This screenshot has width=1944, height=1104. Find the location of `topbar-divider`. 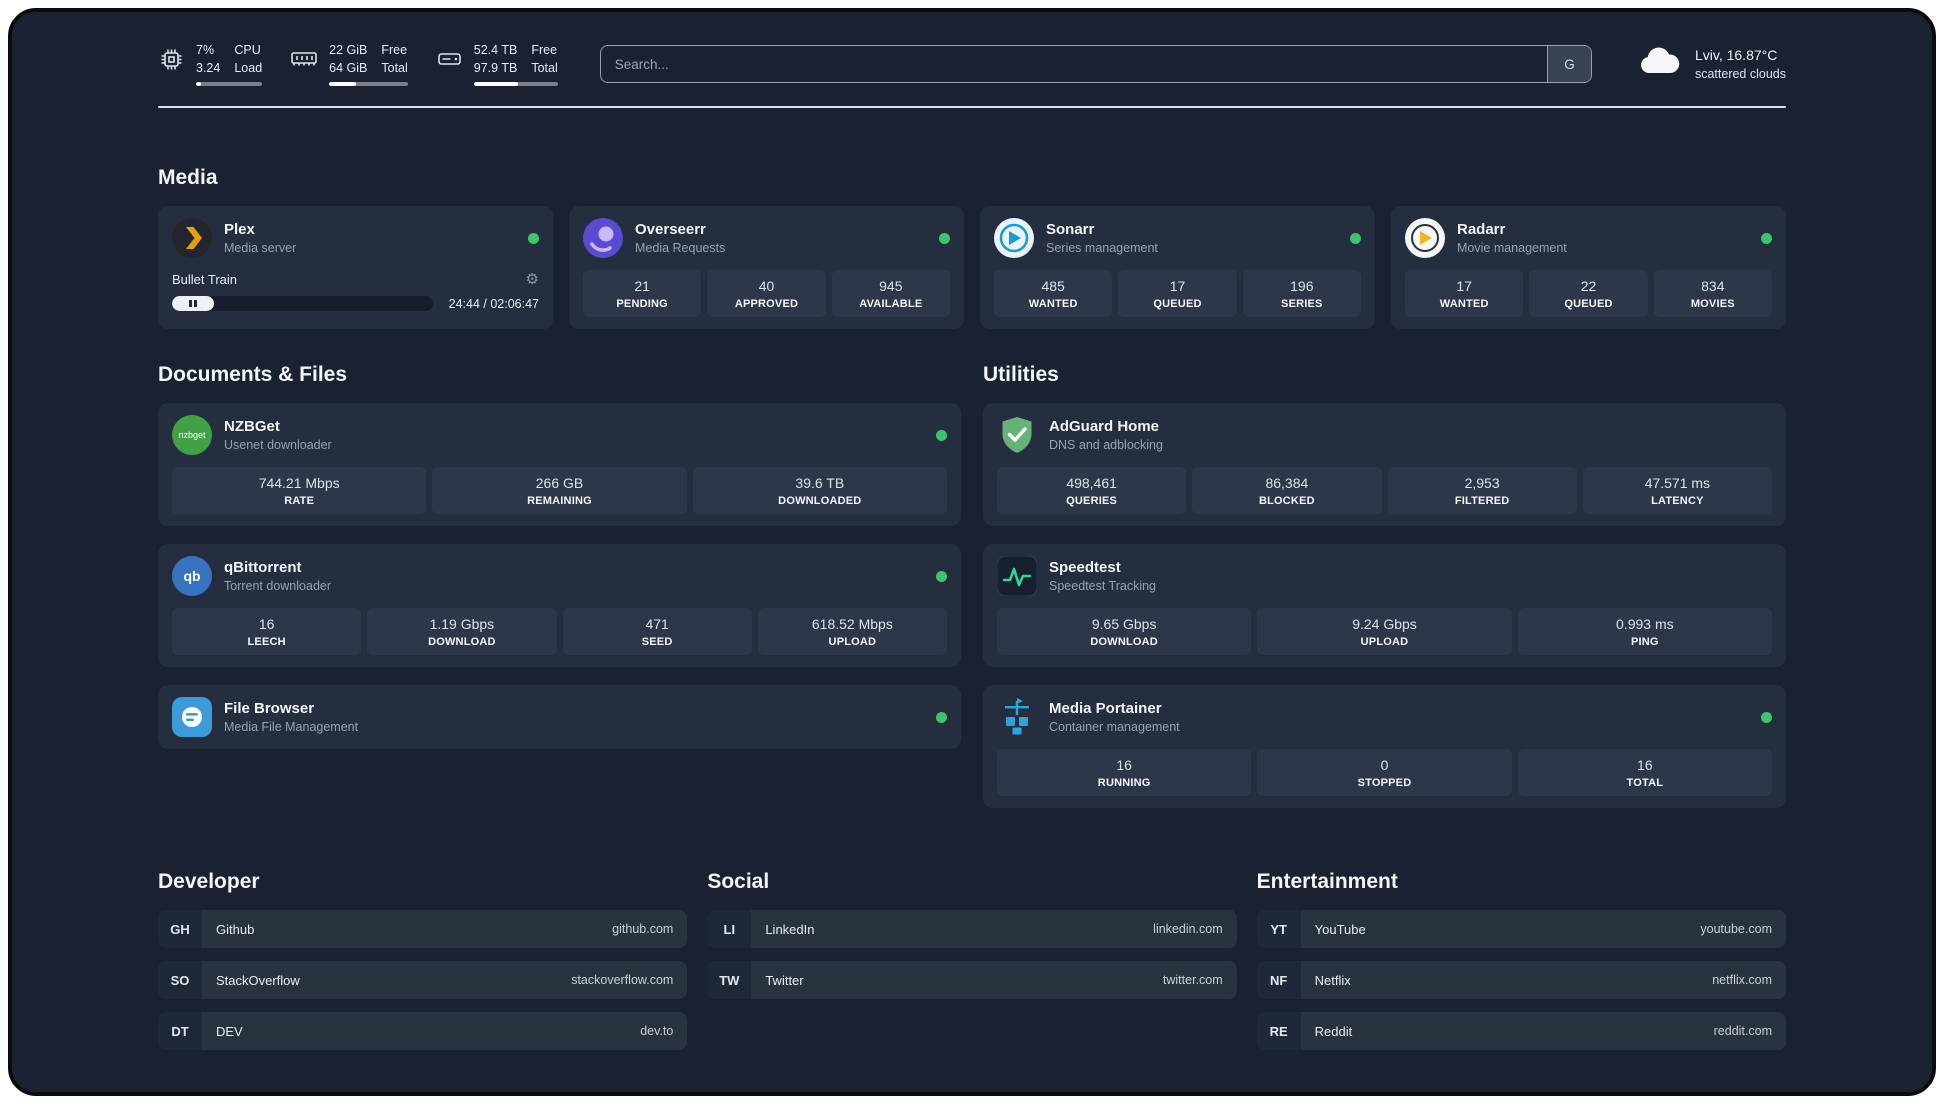

topbar-divider is located at coordinates (972, 107).